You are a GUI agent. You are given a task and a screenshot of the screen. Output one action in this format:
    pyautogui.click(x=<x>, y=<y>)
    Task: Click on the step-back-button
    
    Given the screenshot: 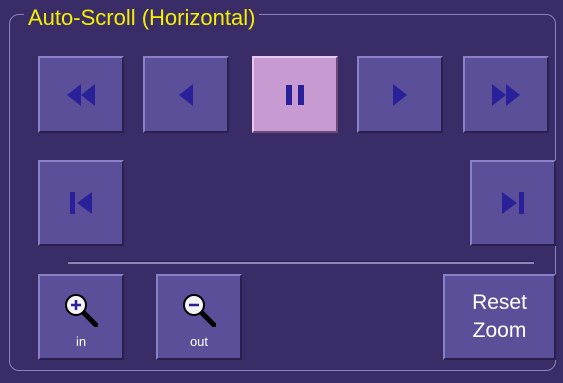 What is the action you would take?
    pyautogui.click(x=186, y=94)
    